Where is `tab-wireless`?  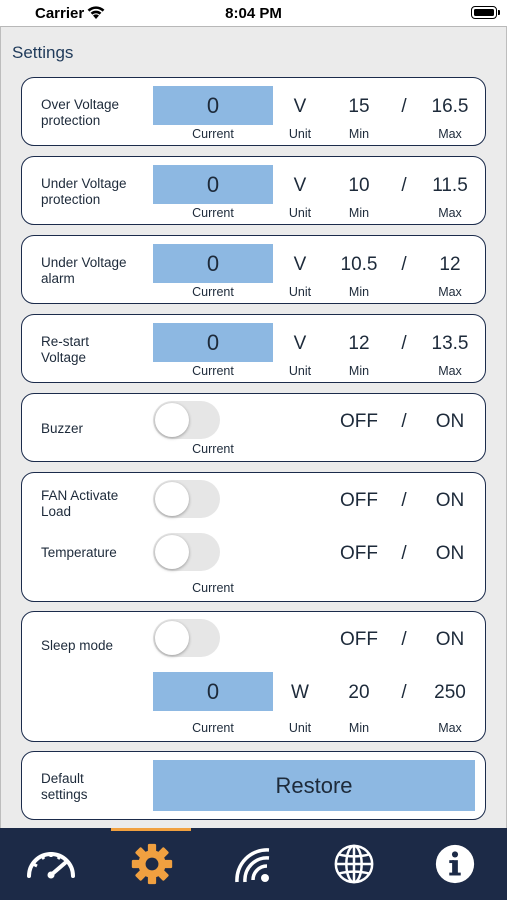
tab-wireless is located at coordinates (252, 864).